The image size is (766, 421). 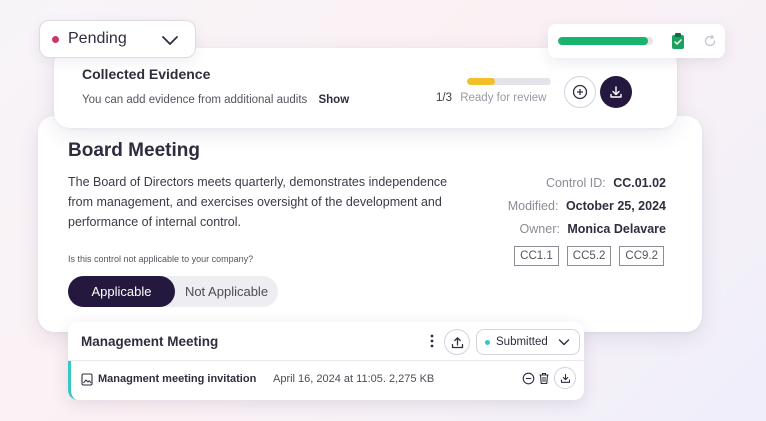 I want to click on completion-fill, so click(x=603, y=41).